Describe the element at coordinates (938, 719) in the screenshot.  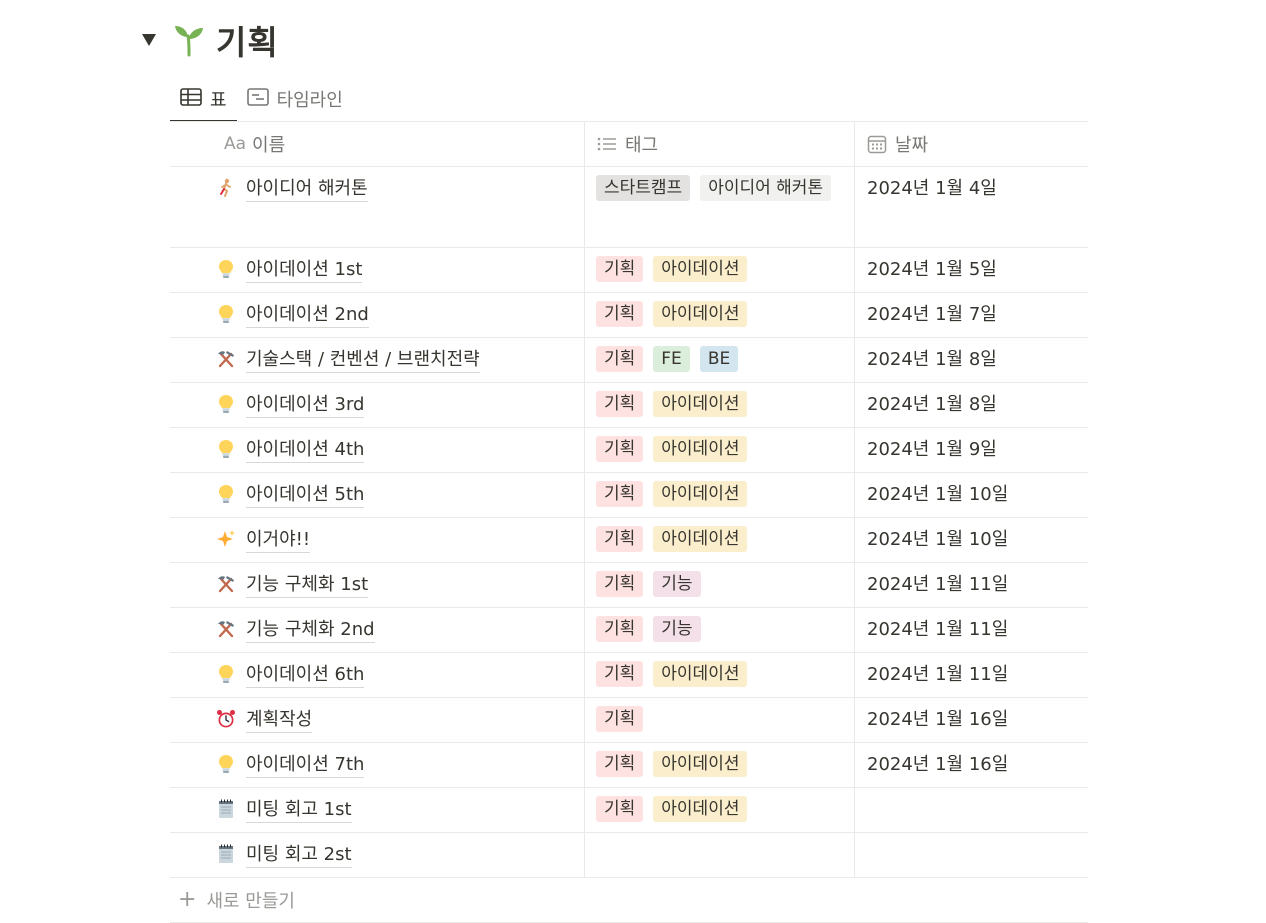
I see `date-value: 2024년 1월 16일` at that location.